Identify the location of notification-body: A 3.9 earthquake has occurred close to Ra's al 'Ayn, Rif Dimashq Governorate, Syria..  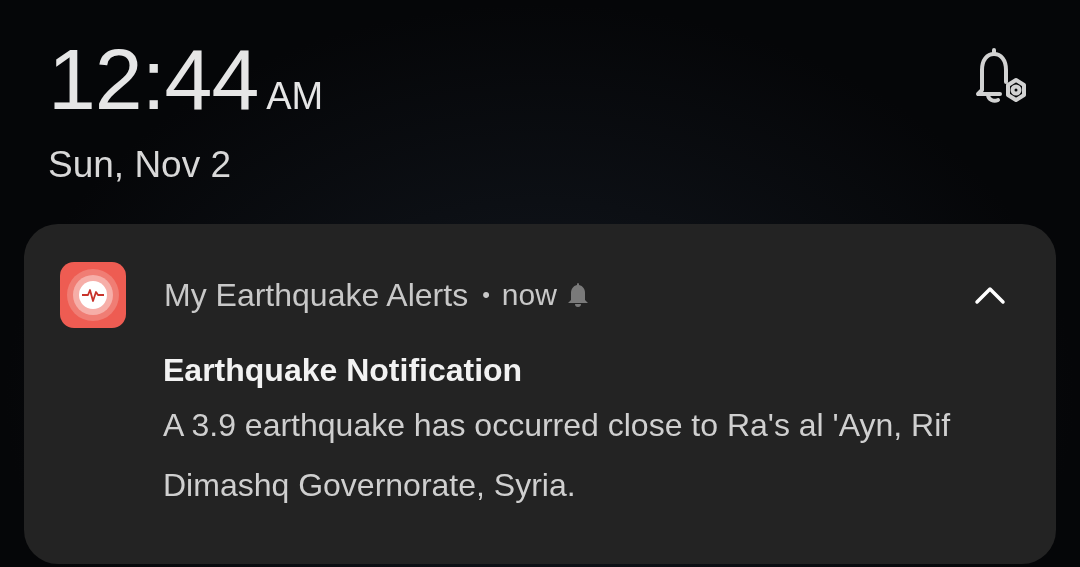
(557, 455).